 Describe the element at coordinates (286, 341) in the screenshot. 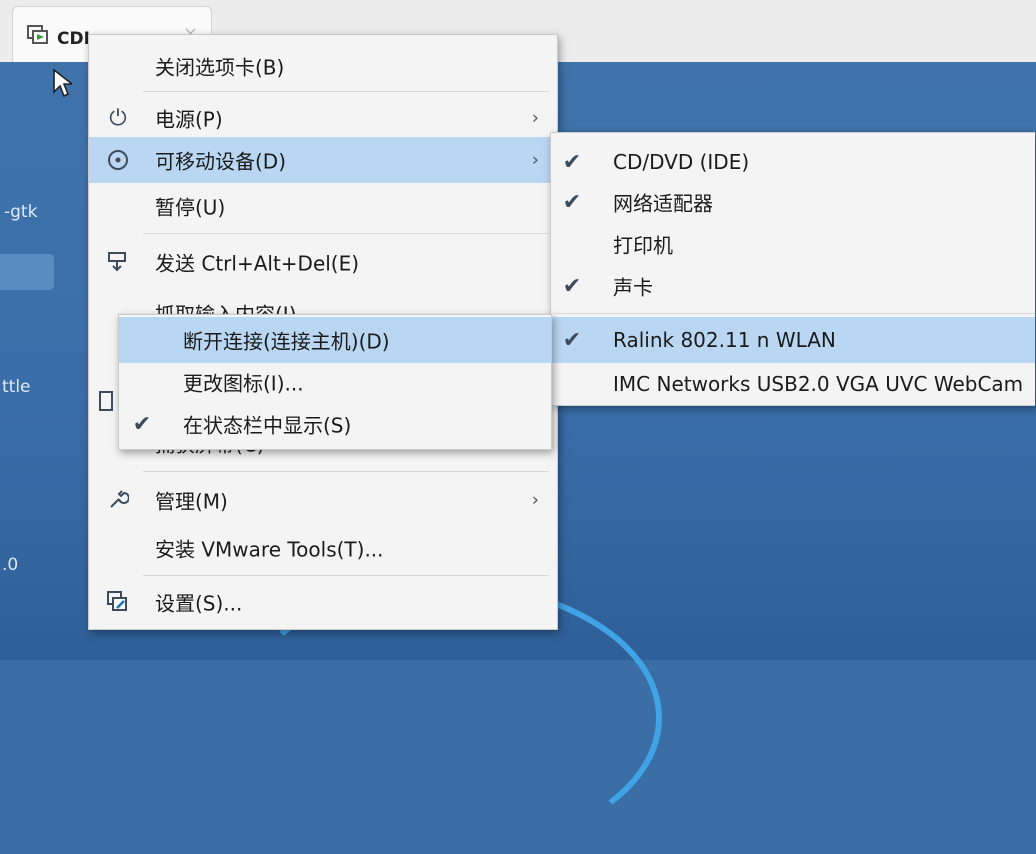

I see `submenu-label: 断开连接(连接主机)(D)` at that location.